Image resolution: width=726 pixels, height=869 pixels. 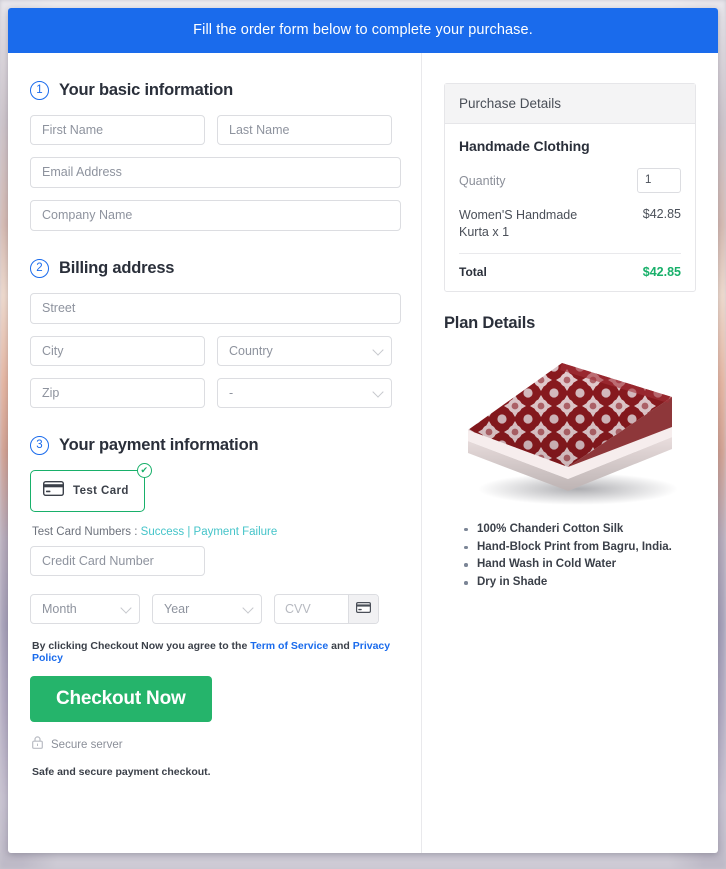 I want to click on name-field-row: First Name Last Name, so click(x=215, y=130).